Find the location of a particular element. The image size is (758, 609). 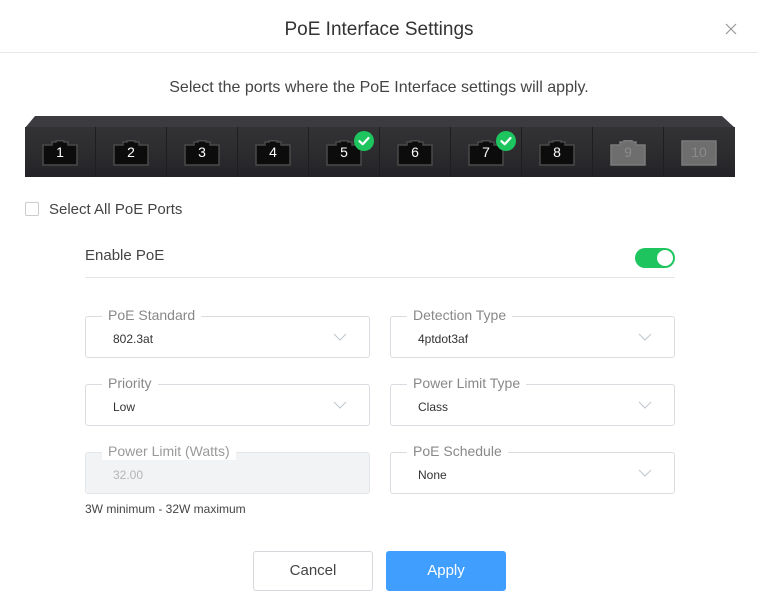

port-number: 3 is located at coordinates (202, 152).